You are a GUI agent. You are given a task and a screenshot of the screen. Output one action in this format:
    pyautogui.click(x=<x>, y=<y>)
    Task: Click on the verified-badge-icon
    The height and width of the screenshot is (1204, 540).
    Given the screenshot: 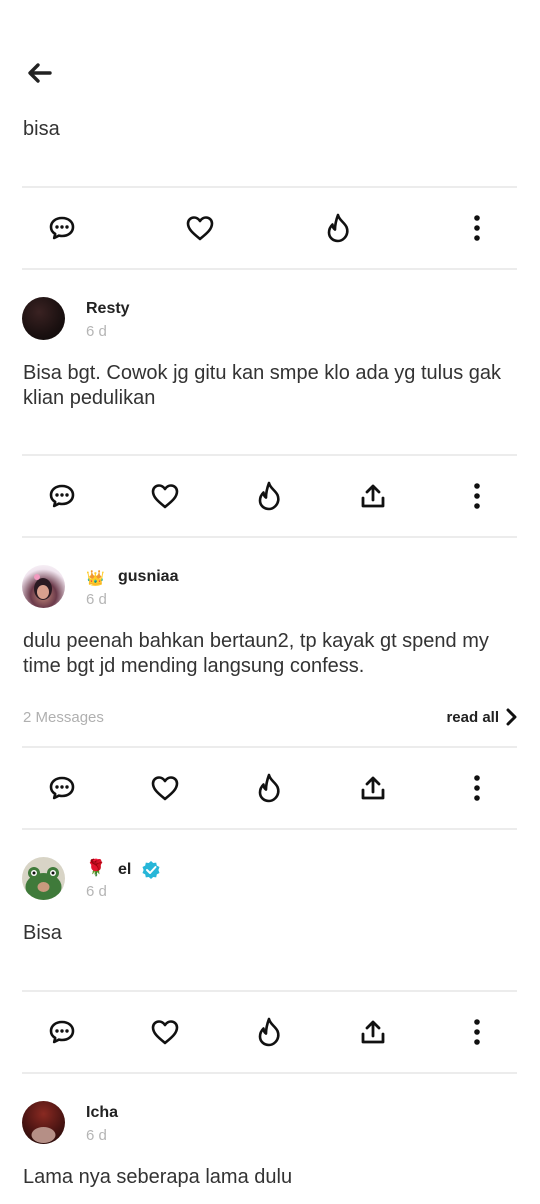 What is the action you would take?
    pyautogui.click(x=151, y=870)
    